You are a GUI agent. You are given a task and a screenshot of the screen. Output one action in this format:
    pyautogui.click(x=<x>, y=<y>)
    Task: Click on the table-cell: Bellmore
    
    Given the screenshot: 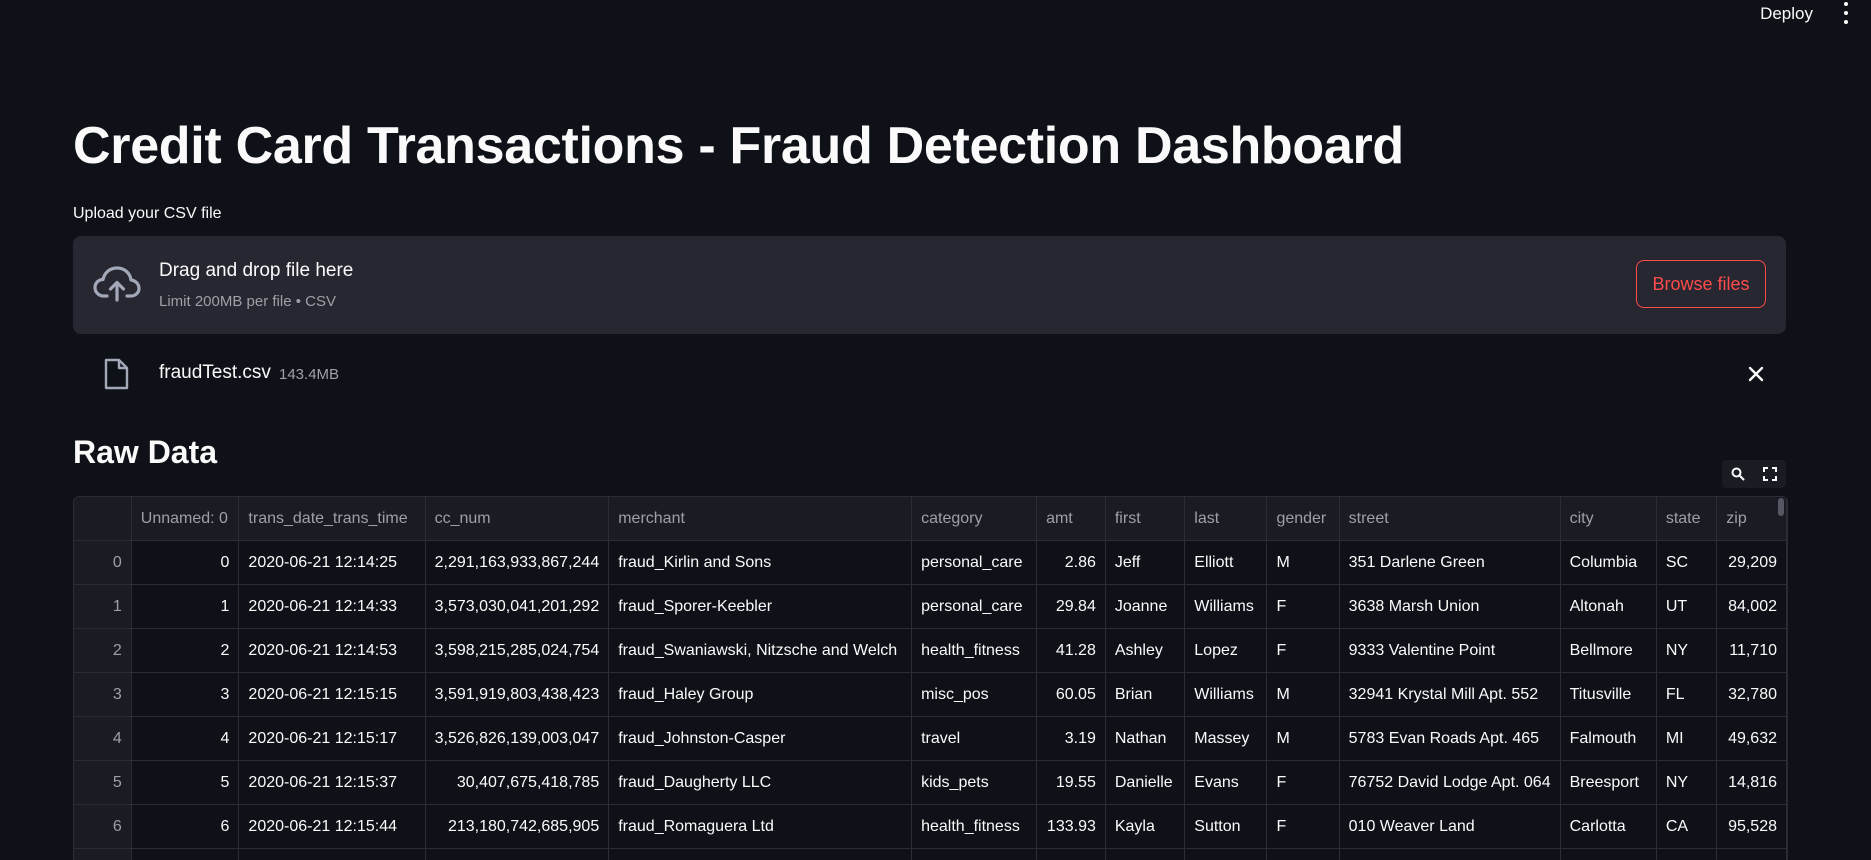 What is the action you would take?
    pyautogui.click(x=1608, y=651)
    